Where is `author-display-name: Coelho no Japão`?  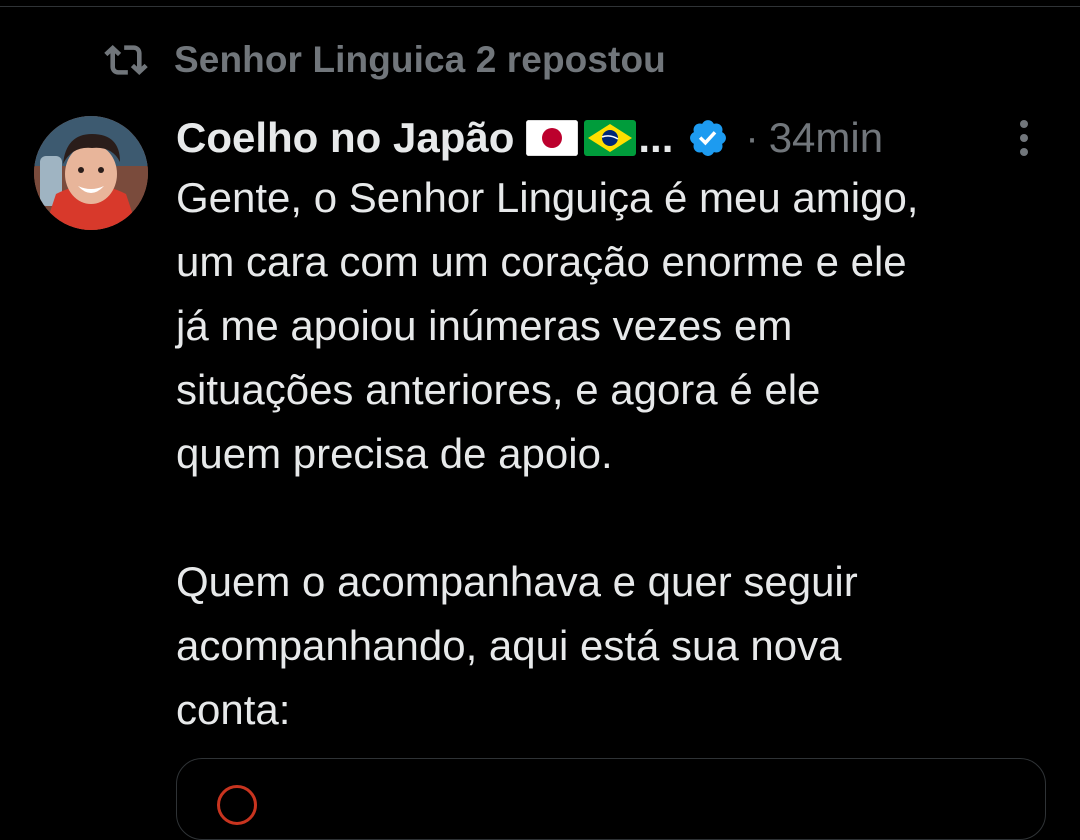 author-display-name: Coelho no Japão is located at coordinates (345, 138).